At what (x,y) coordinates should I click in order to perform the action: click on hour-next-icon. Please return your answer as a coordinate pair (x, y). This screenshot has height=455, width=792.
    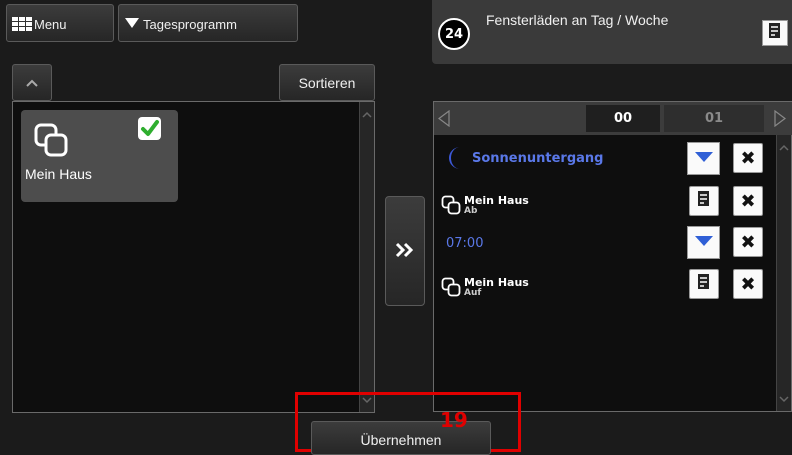
    Looking at the image, I should click on (780, 120).